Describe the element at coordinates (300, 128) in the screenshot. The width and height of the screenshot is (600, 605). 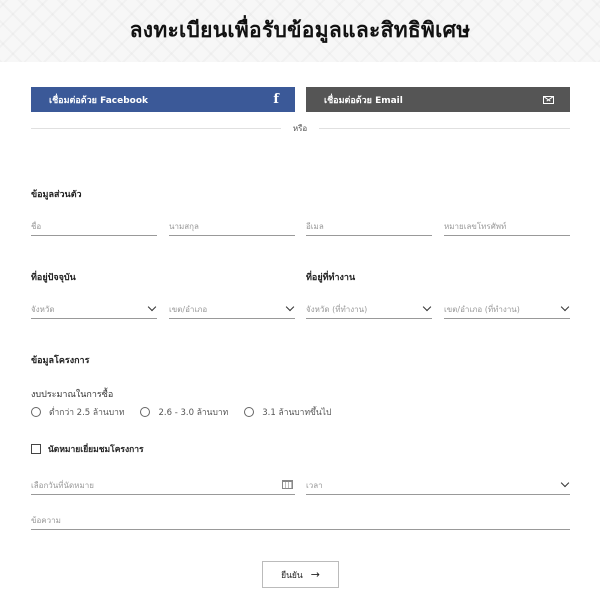
I see `or-divider-text: หรือ` at that location.